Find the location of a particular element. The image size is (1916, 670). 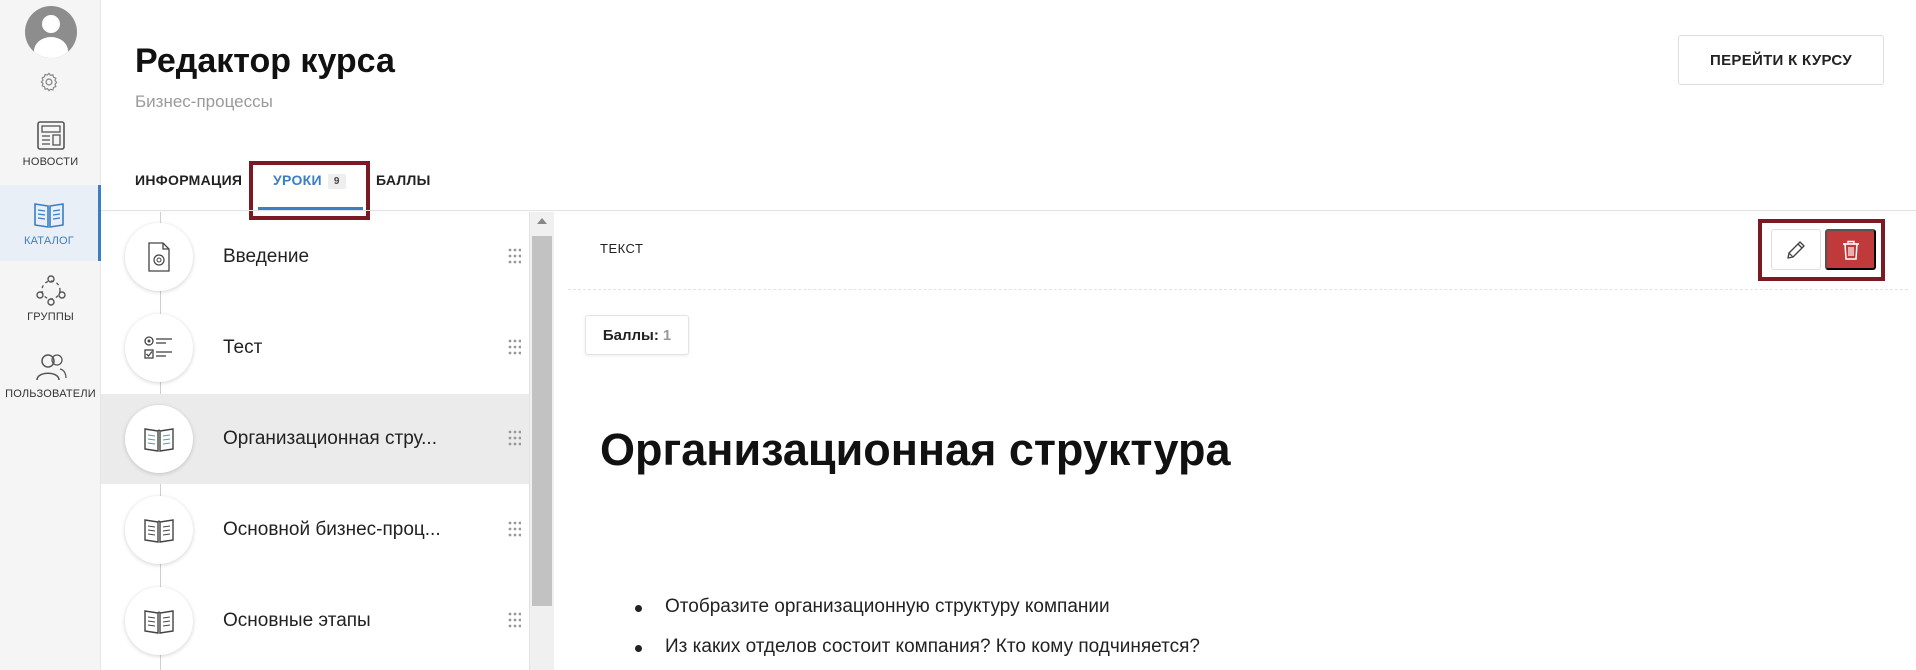

book-icon is located at coordinates (49, 215).